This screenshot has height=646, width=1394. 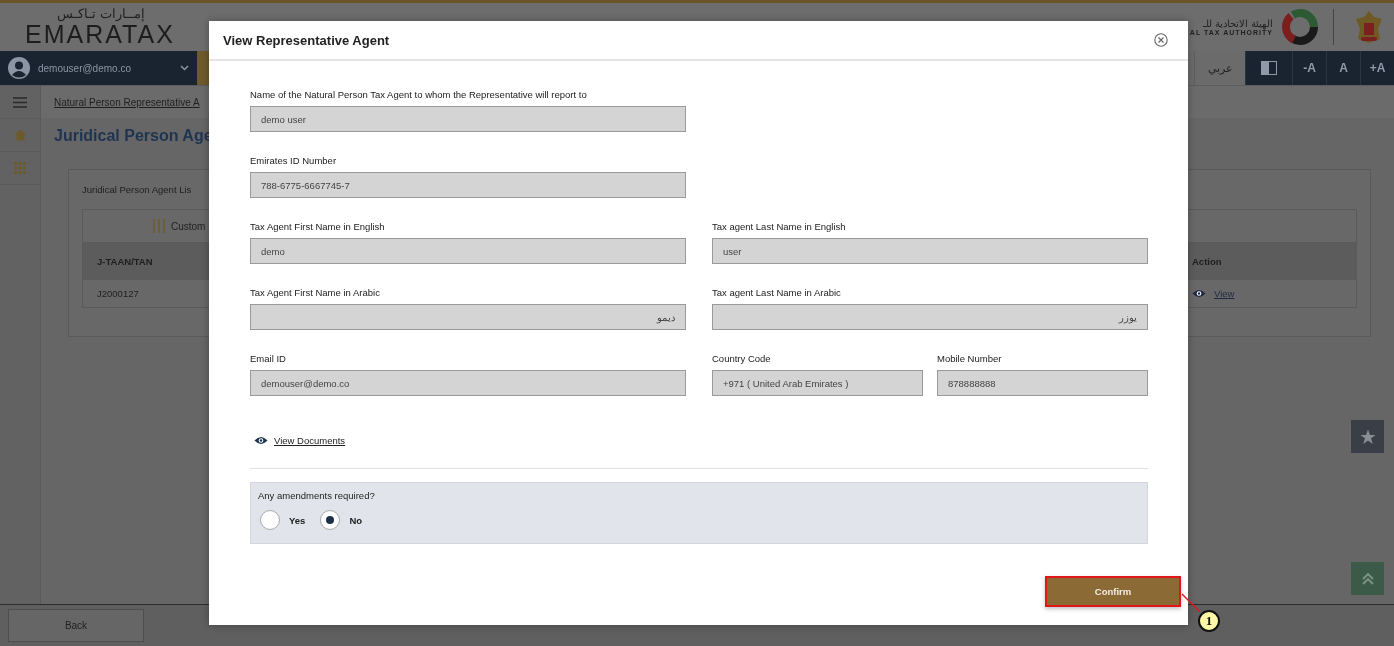 I want to click on radio-option: No, so click(x=342, y=520).